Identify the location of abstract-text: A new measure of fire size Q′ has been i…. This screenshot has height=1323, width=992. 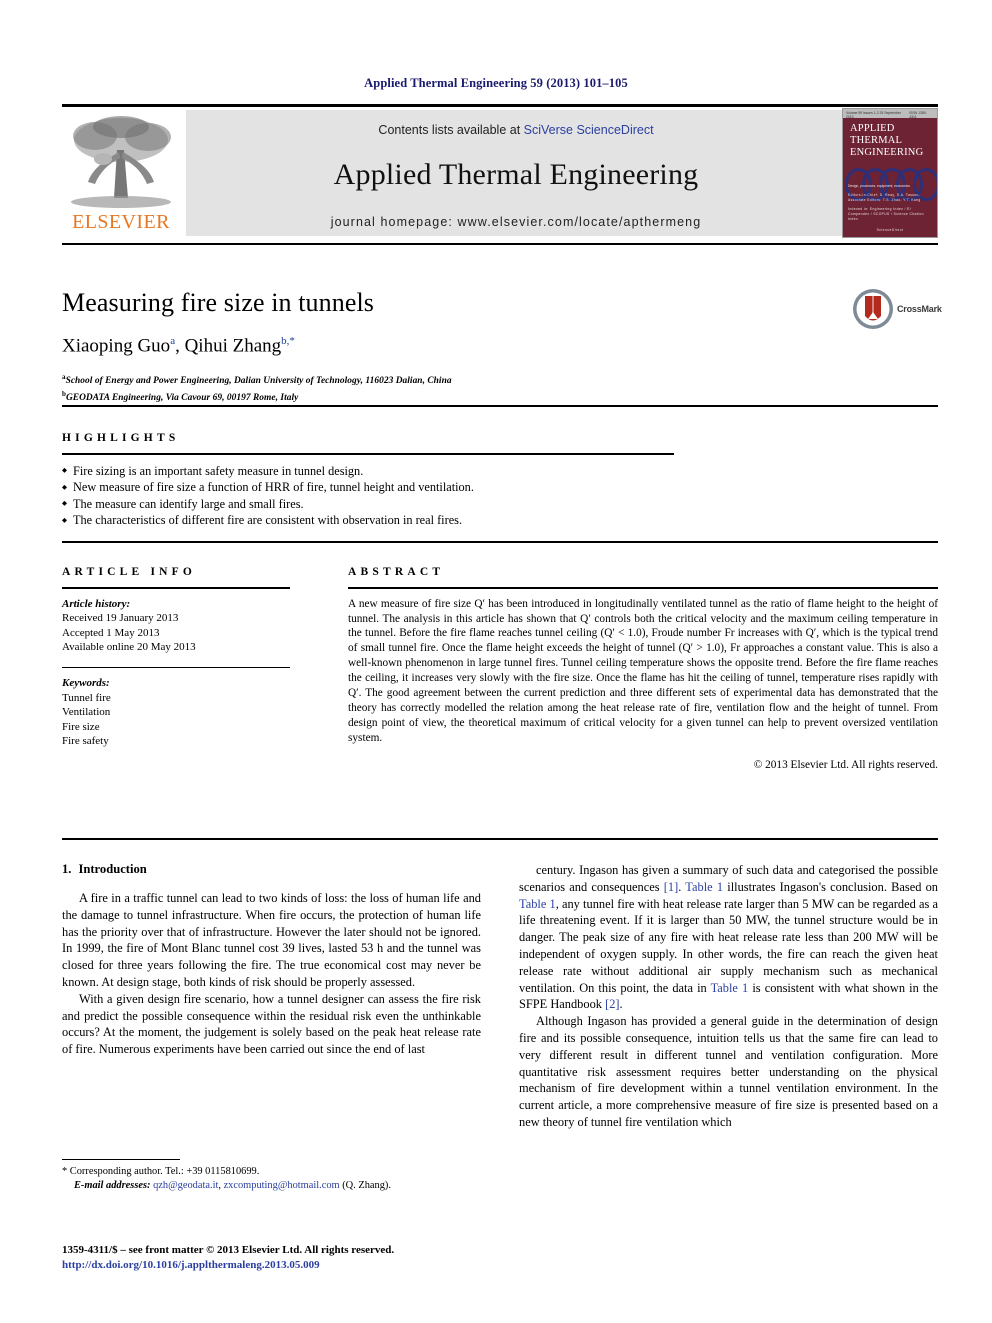
(643, 670).